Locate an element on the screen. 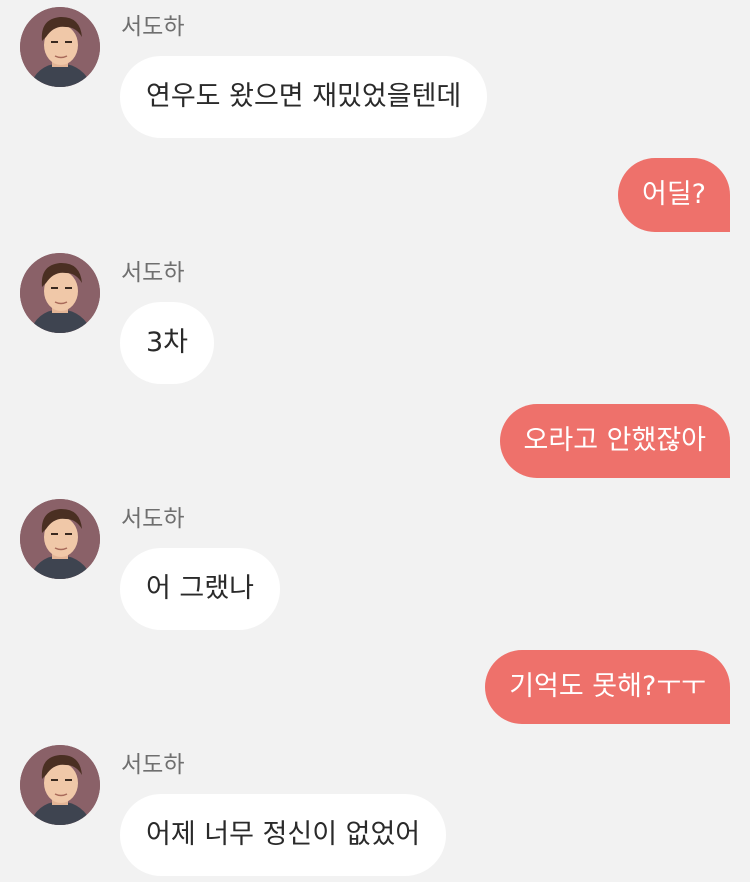  incoming-message-bubble: 연우도 왔으면 재밌었을텐데 is located at coordinates (304, 97).